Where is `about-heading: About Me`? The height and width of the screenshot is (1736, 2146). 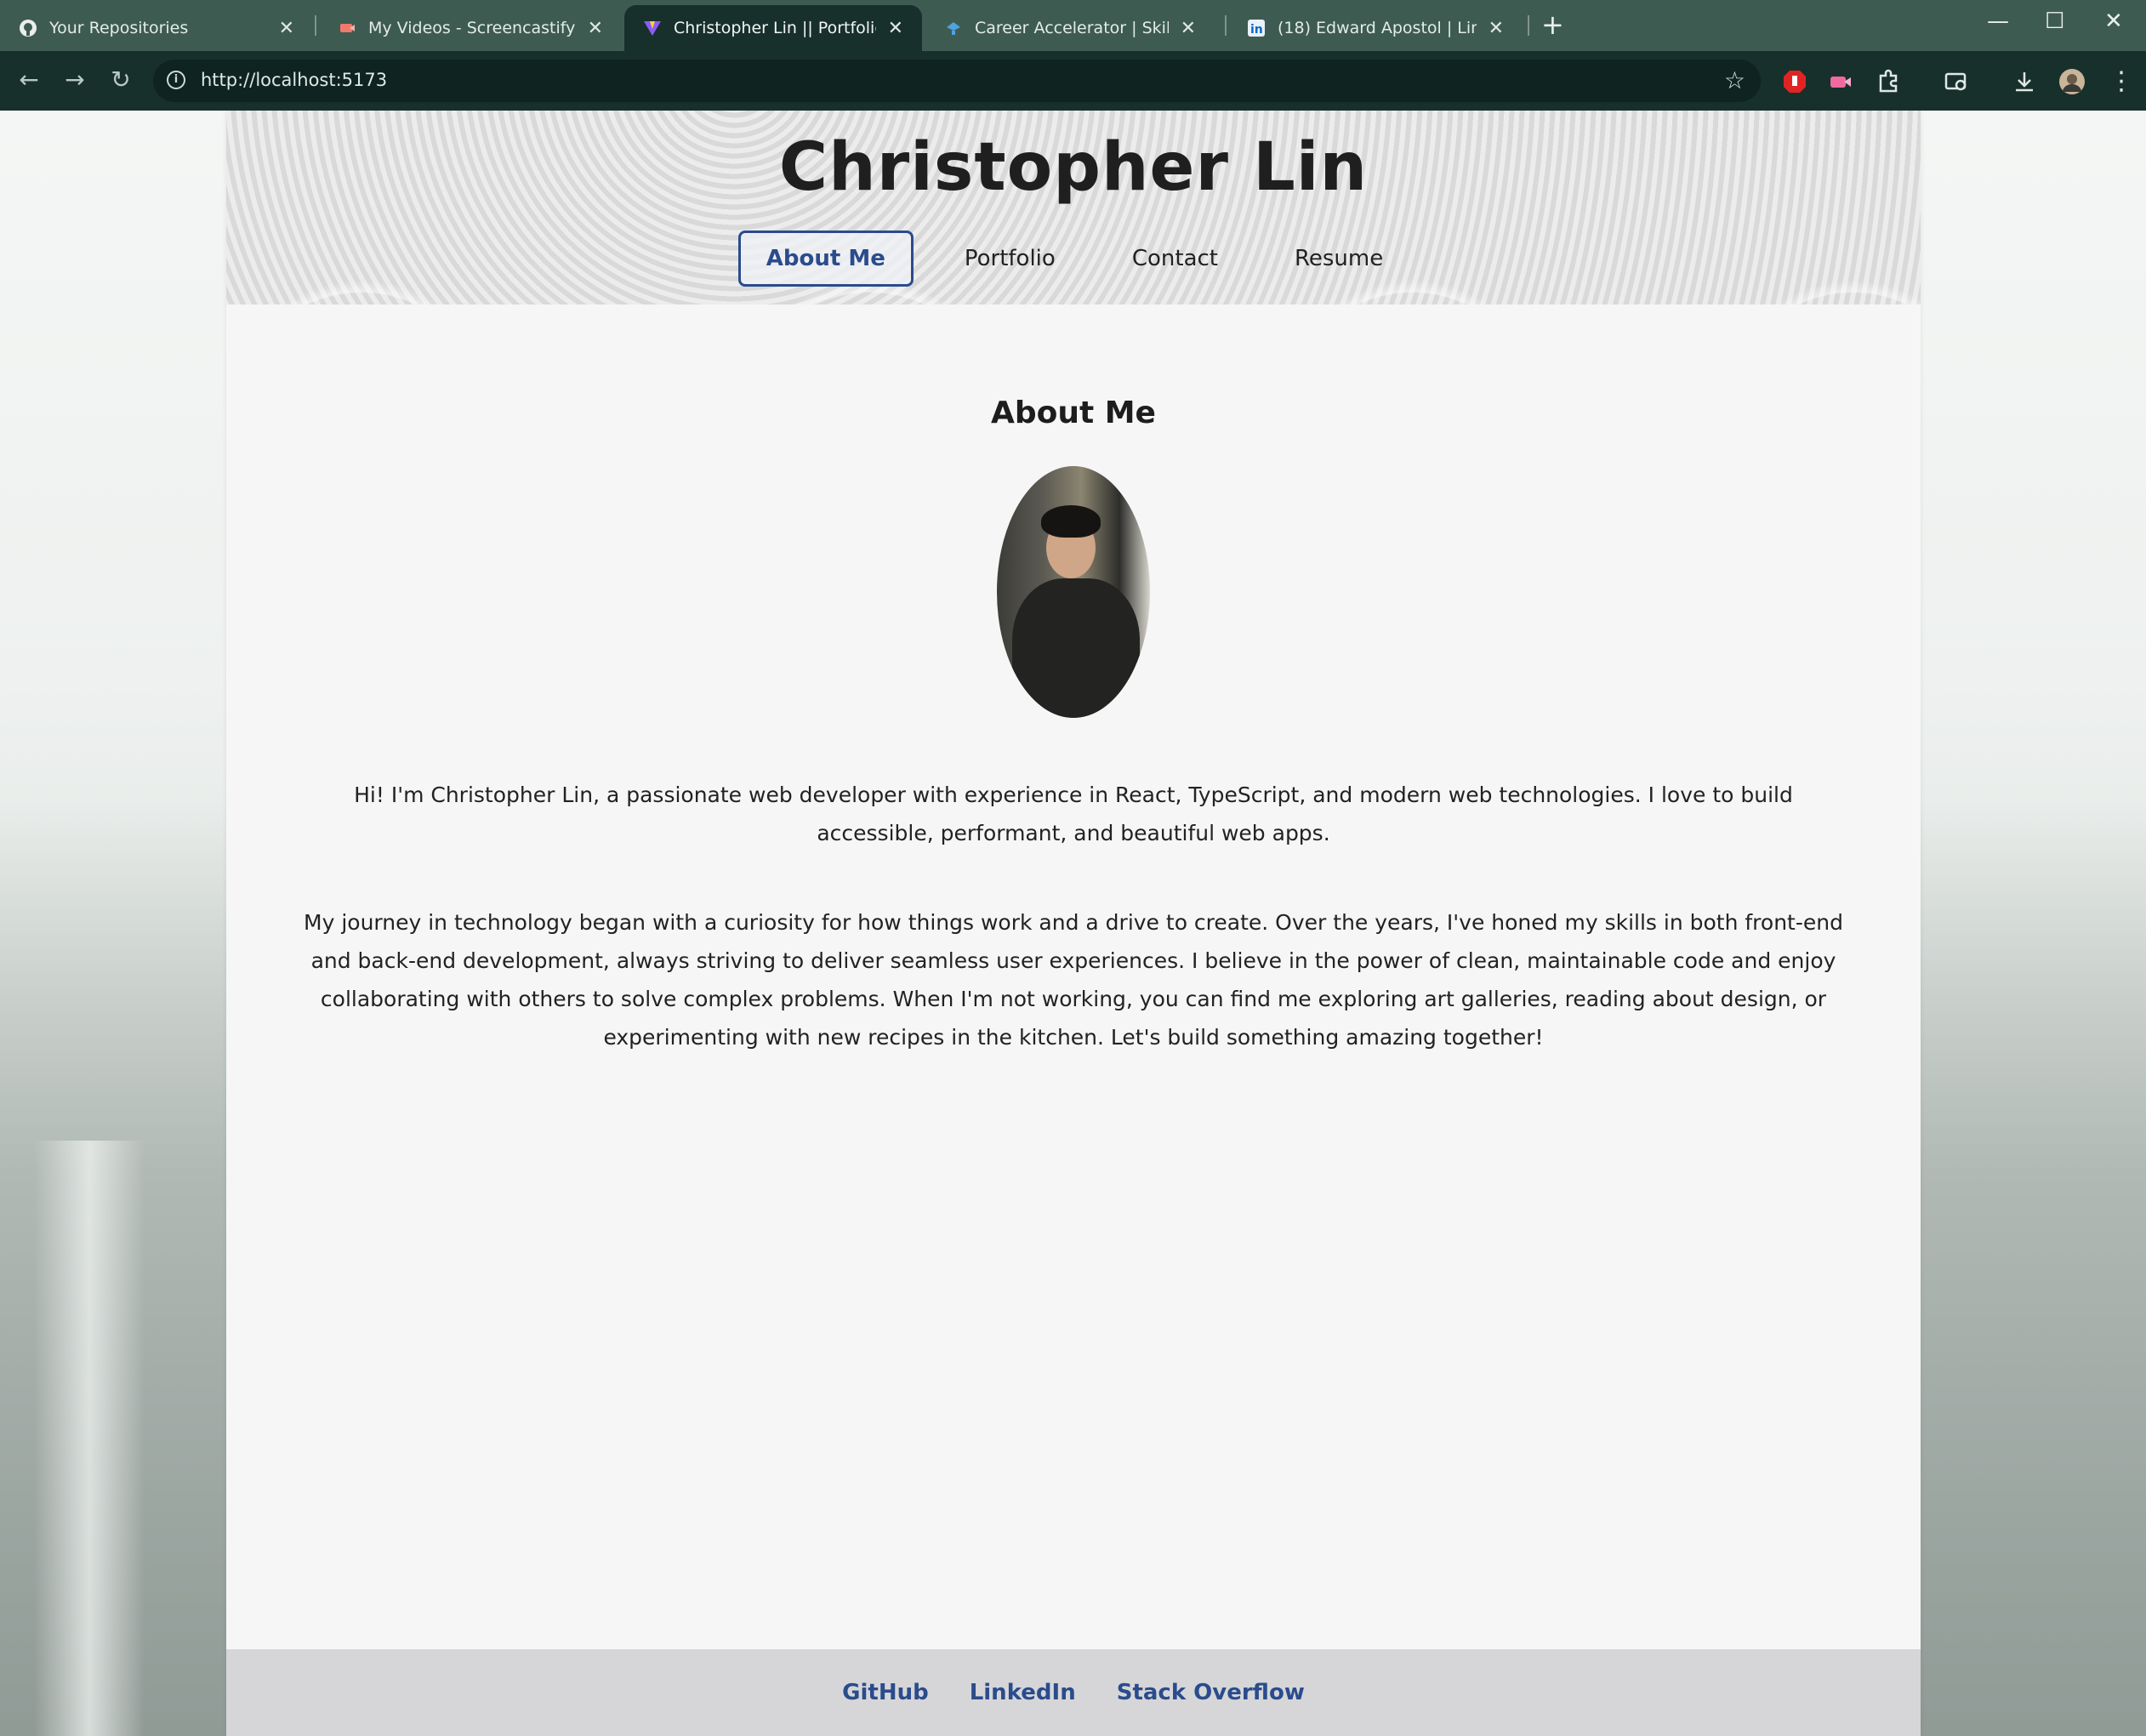 about-heading: About Me is located at coordinates (1073, 413).